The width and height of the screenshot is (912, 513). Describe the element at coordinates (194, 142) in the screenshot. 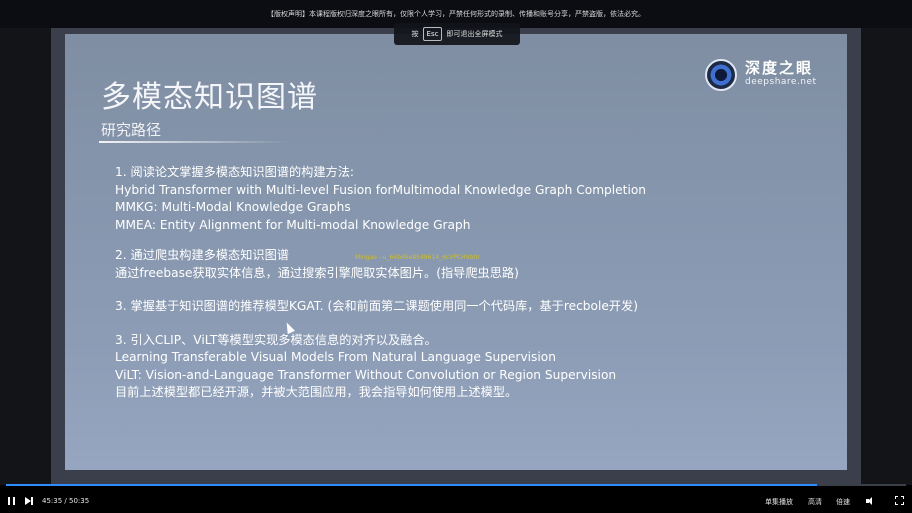

I see `subtitle-underline` at that location.